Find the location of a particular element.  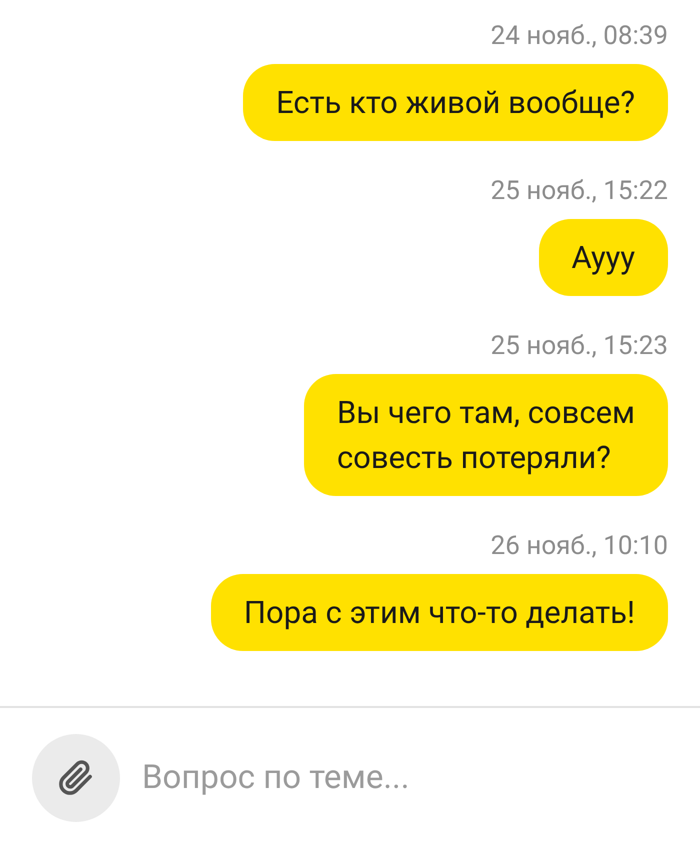

message-timestamp: 25 нояб., 15:23 is located at coordinates (579, 346).